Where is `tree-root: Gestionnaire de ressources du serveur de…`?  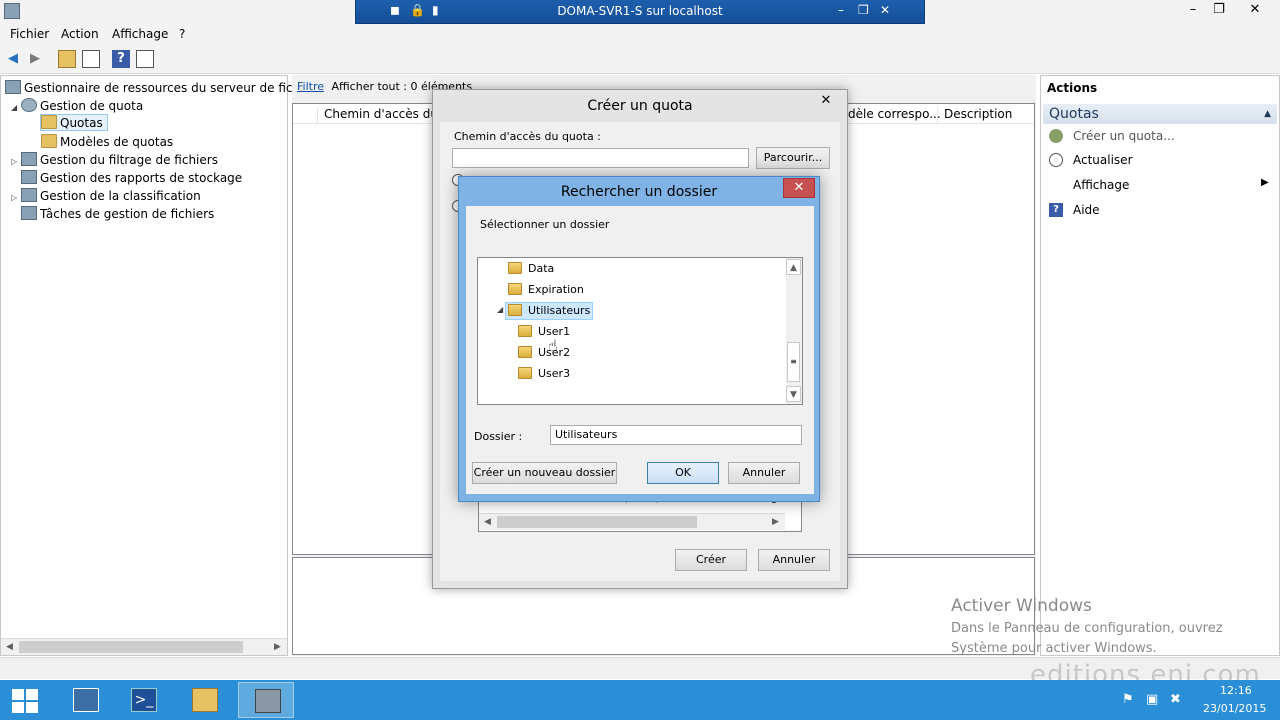 tree-root: Gestionnaire de ressources du serveur de… is located at coordinates (168, 87).